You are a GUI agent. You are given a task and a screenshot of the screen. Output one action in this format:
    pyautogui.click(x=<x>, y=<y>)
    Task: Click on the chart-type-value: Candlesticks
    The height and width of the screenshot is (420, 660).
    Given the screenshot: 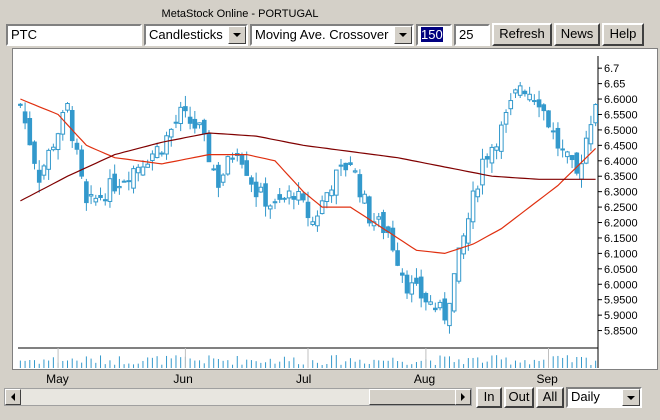 What is the action you would take?
    pyautogui.click(x=186, y=34)
    